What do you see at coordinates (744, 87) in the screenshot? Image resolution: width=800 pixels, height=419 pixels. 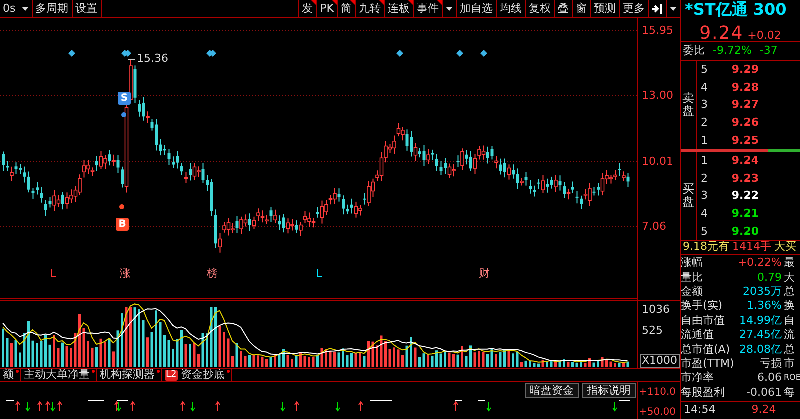 I see `order-price: 9.28` at bounding box center [744, 87].